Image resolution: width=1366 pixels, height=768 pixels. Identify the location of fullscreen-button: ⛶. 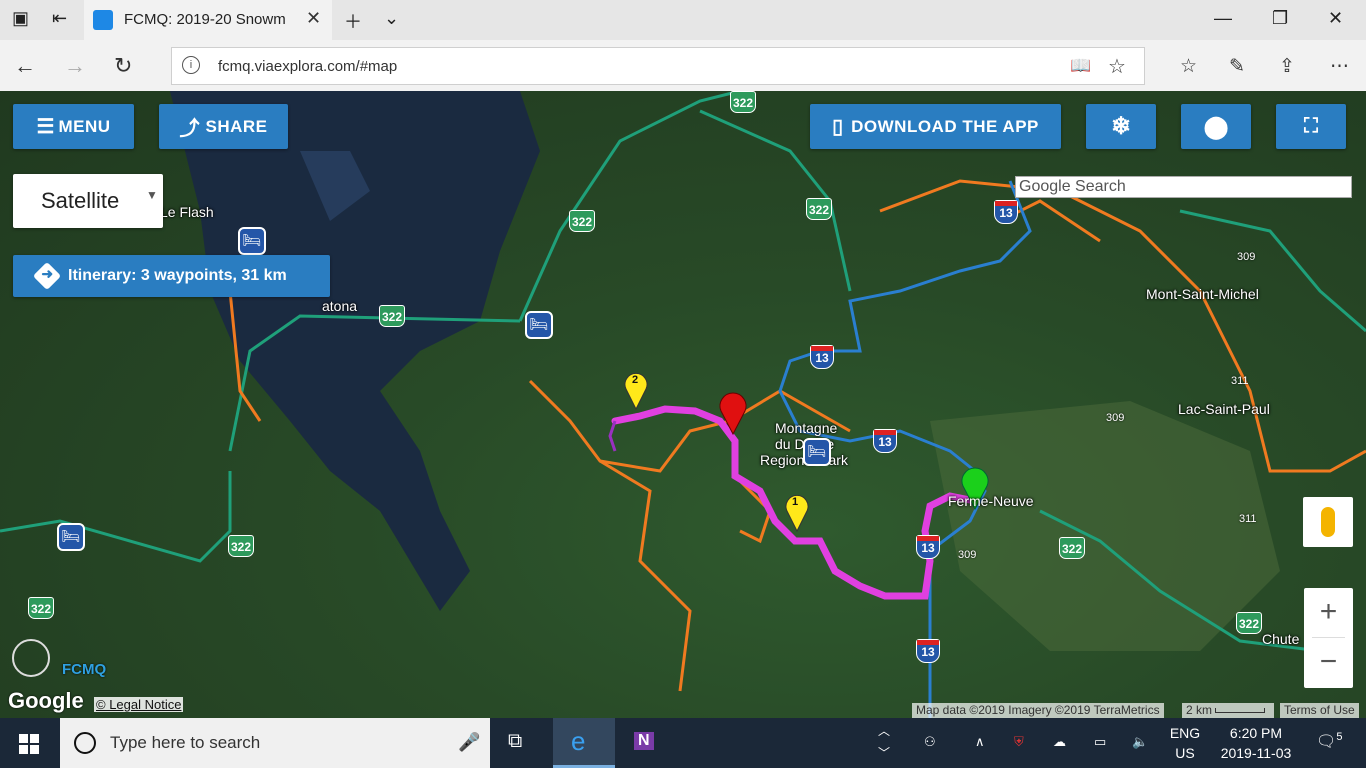
(1311, 126).